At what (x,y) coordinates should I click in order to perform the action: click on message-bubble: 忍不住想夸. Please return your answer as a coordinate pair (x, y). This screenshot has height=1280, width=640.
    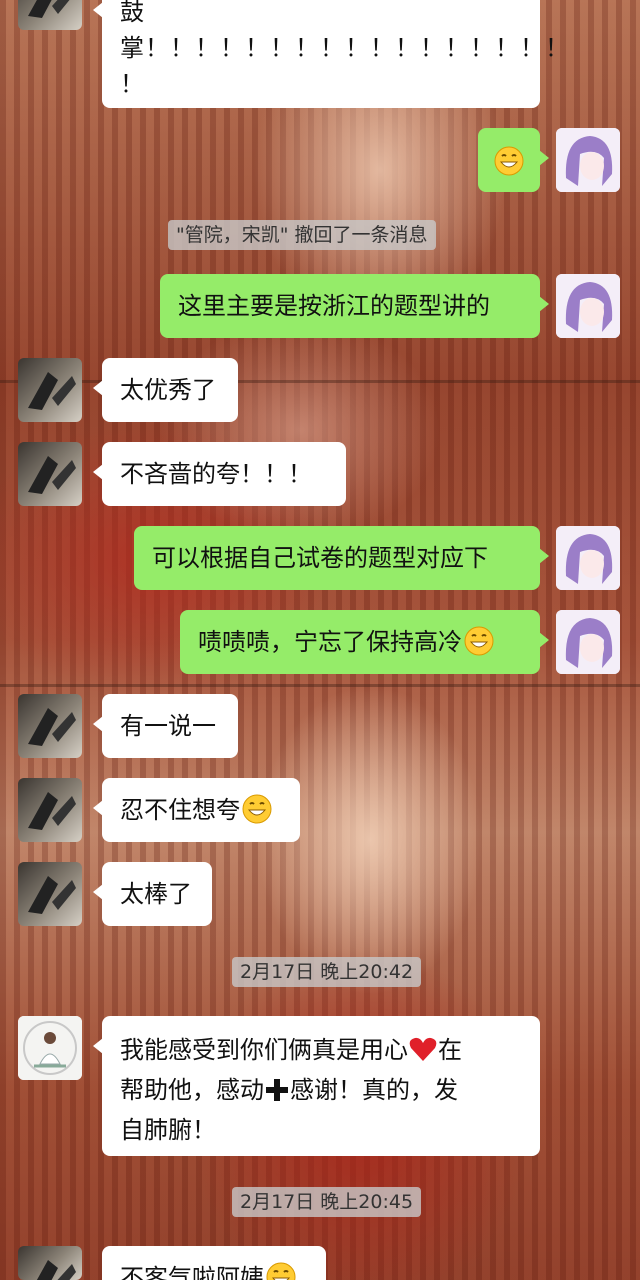
    Looking at the image, I should click on (196, 810).